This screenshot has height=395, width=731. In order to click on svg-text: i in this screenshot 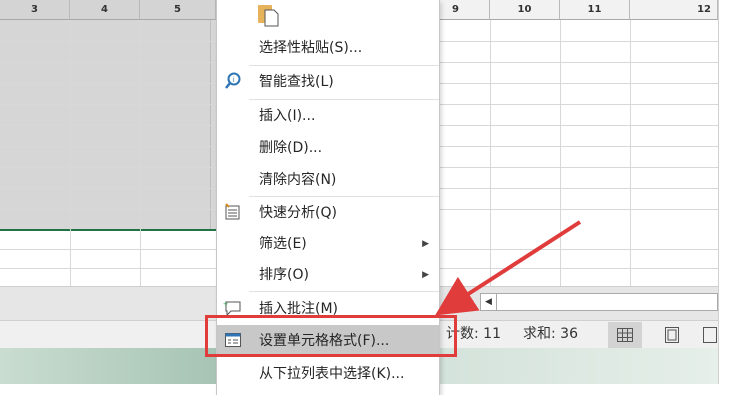, I will do `click(234, 80)`.